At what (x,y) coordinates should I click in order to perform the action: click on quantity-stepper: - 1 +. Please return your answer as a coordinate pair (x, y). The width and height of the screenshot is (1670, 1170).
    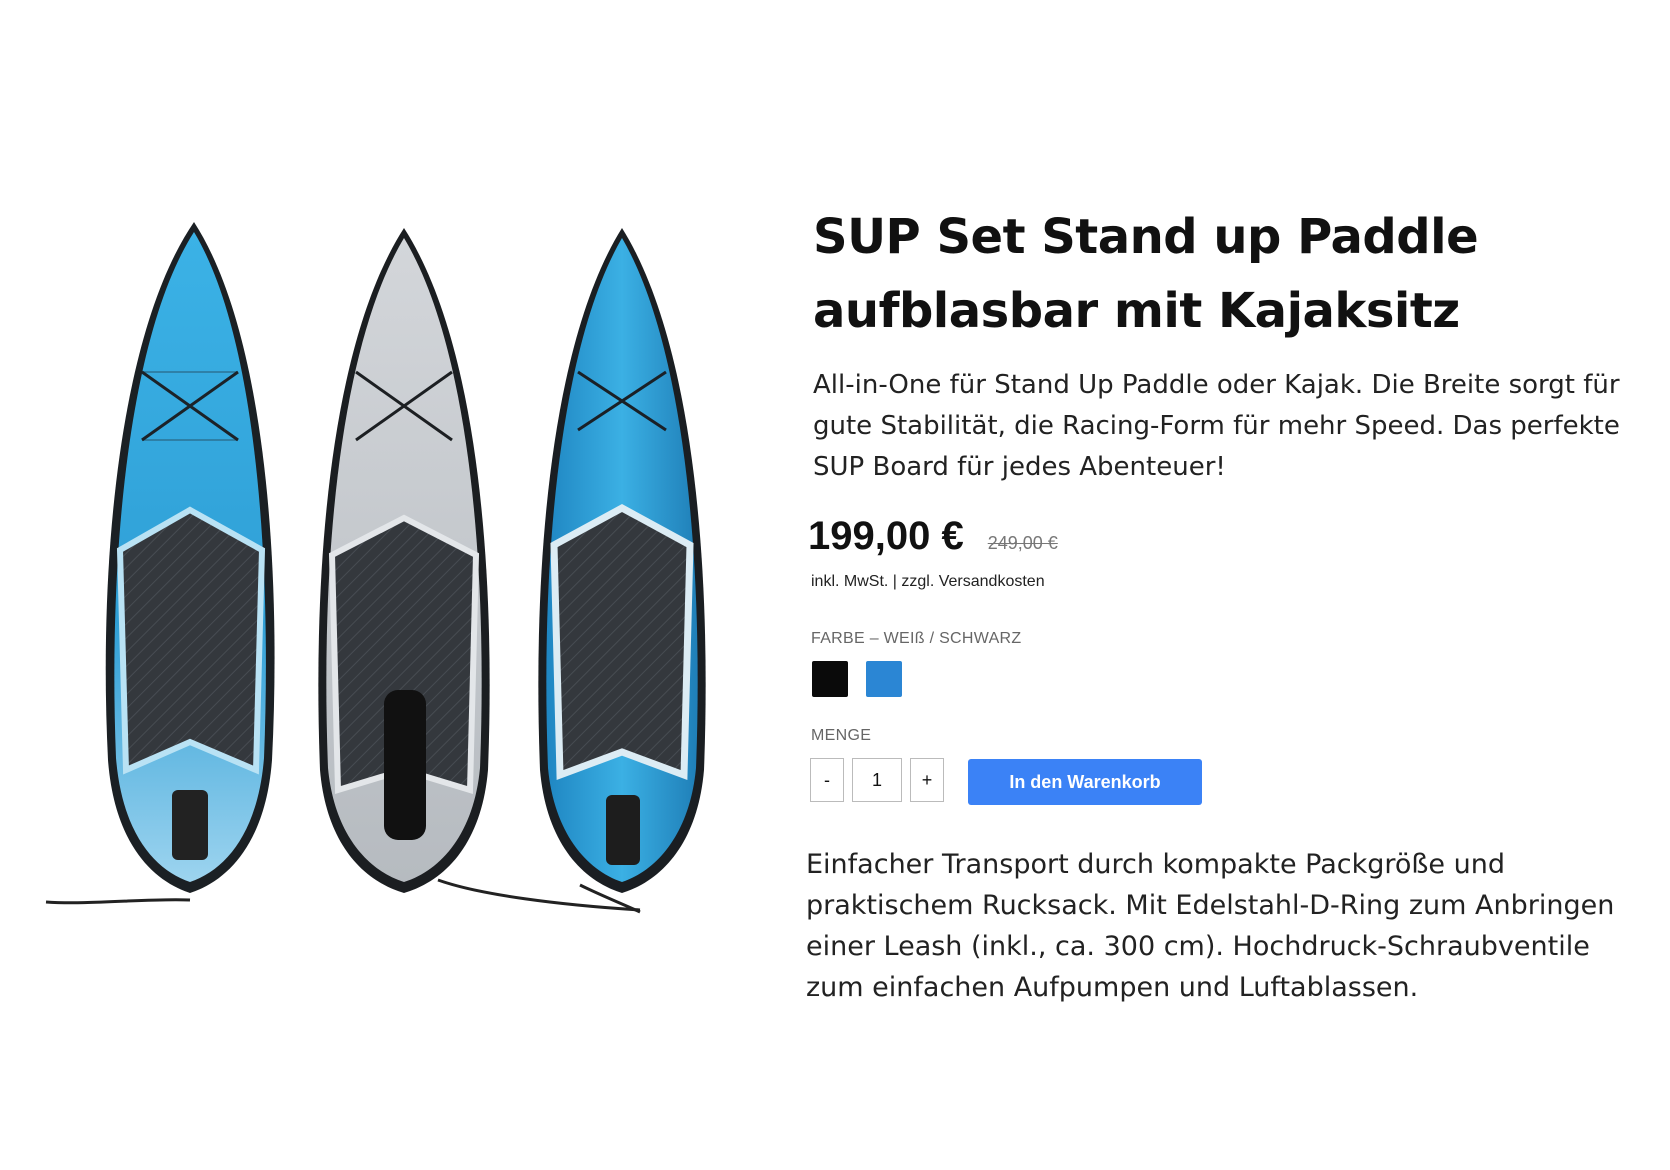
    Looking at the image, I should click on (877, 780).